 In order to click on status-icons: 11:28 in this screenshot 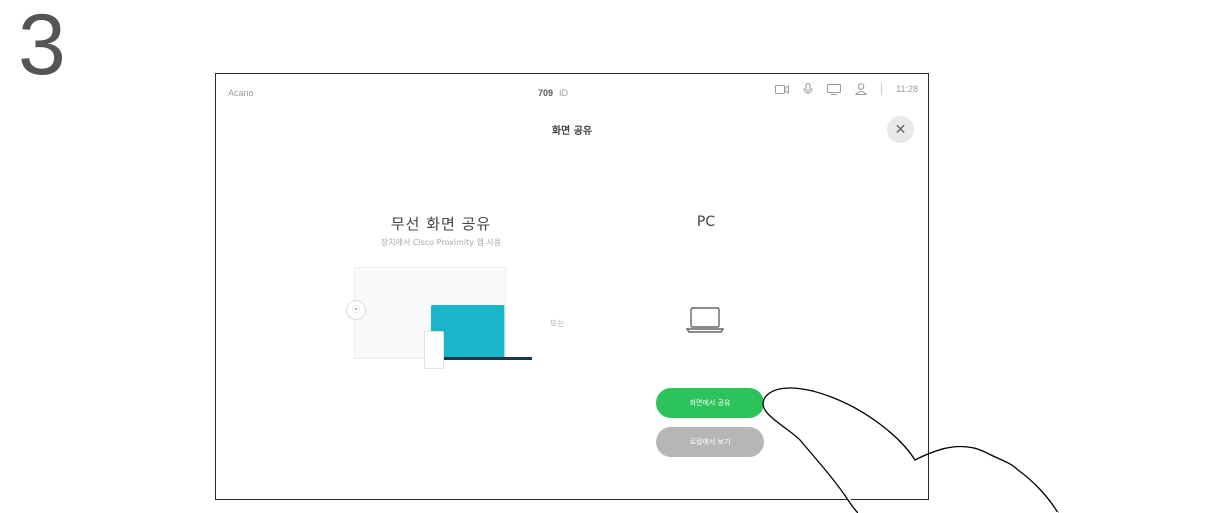, I will do `click(846, 89)`.